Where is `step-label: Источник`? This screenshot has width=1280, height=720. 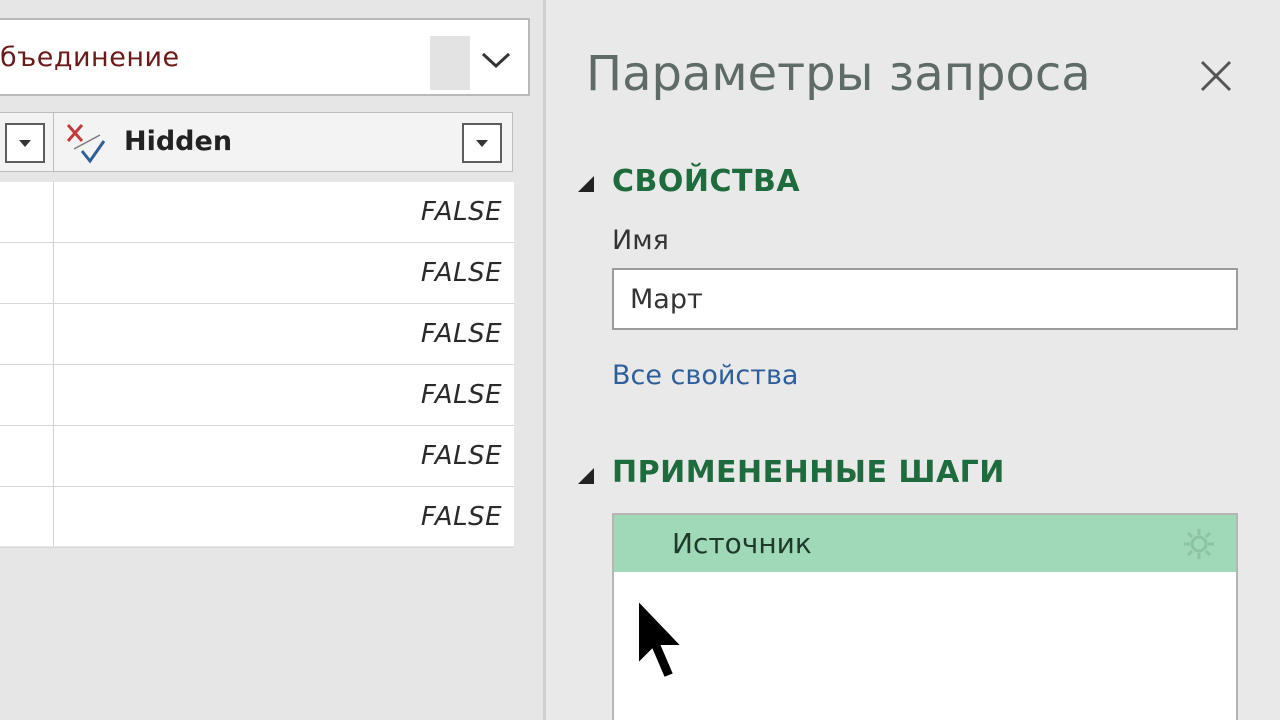
step-label: Источник is located at coordinates (742, 543).